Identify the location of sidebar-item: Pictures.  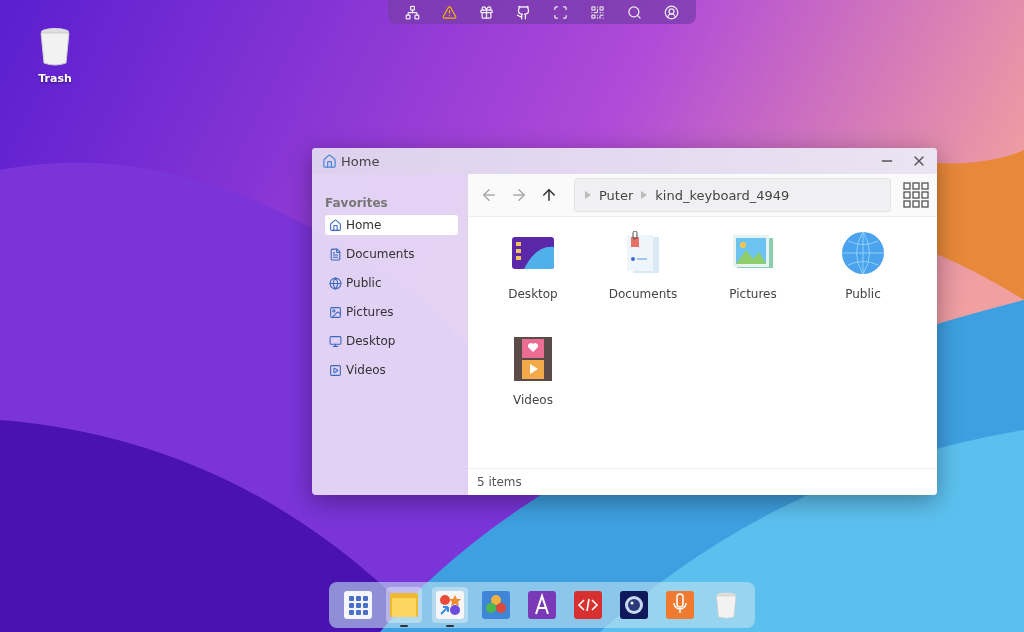
(391, 312).